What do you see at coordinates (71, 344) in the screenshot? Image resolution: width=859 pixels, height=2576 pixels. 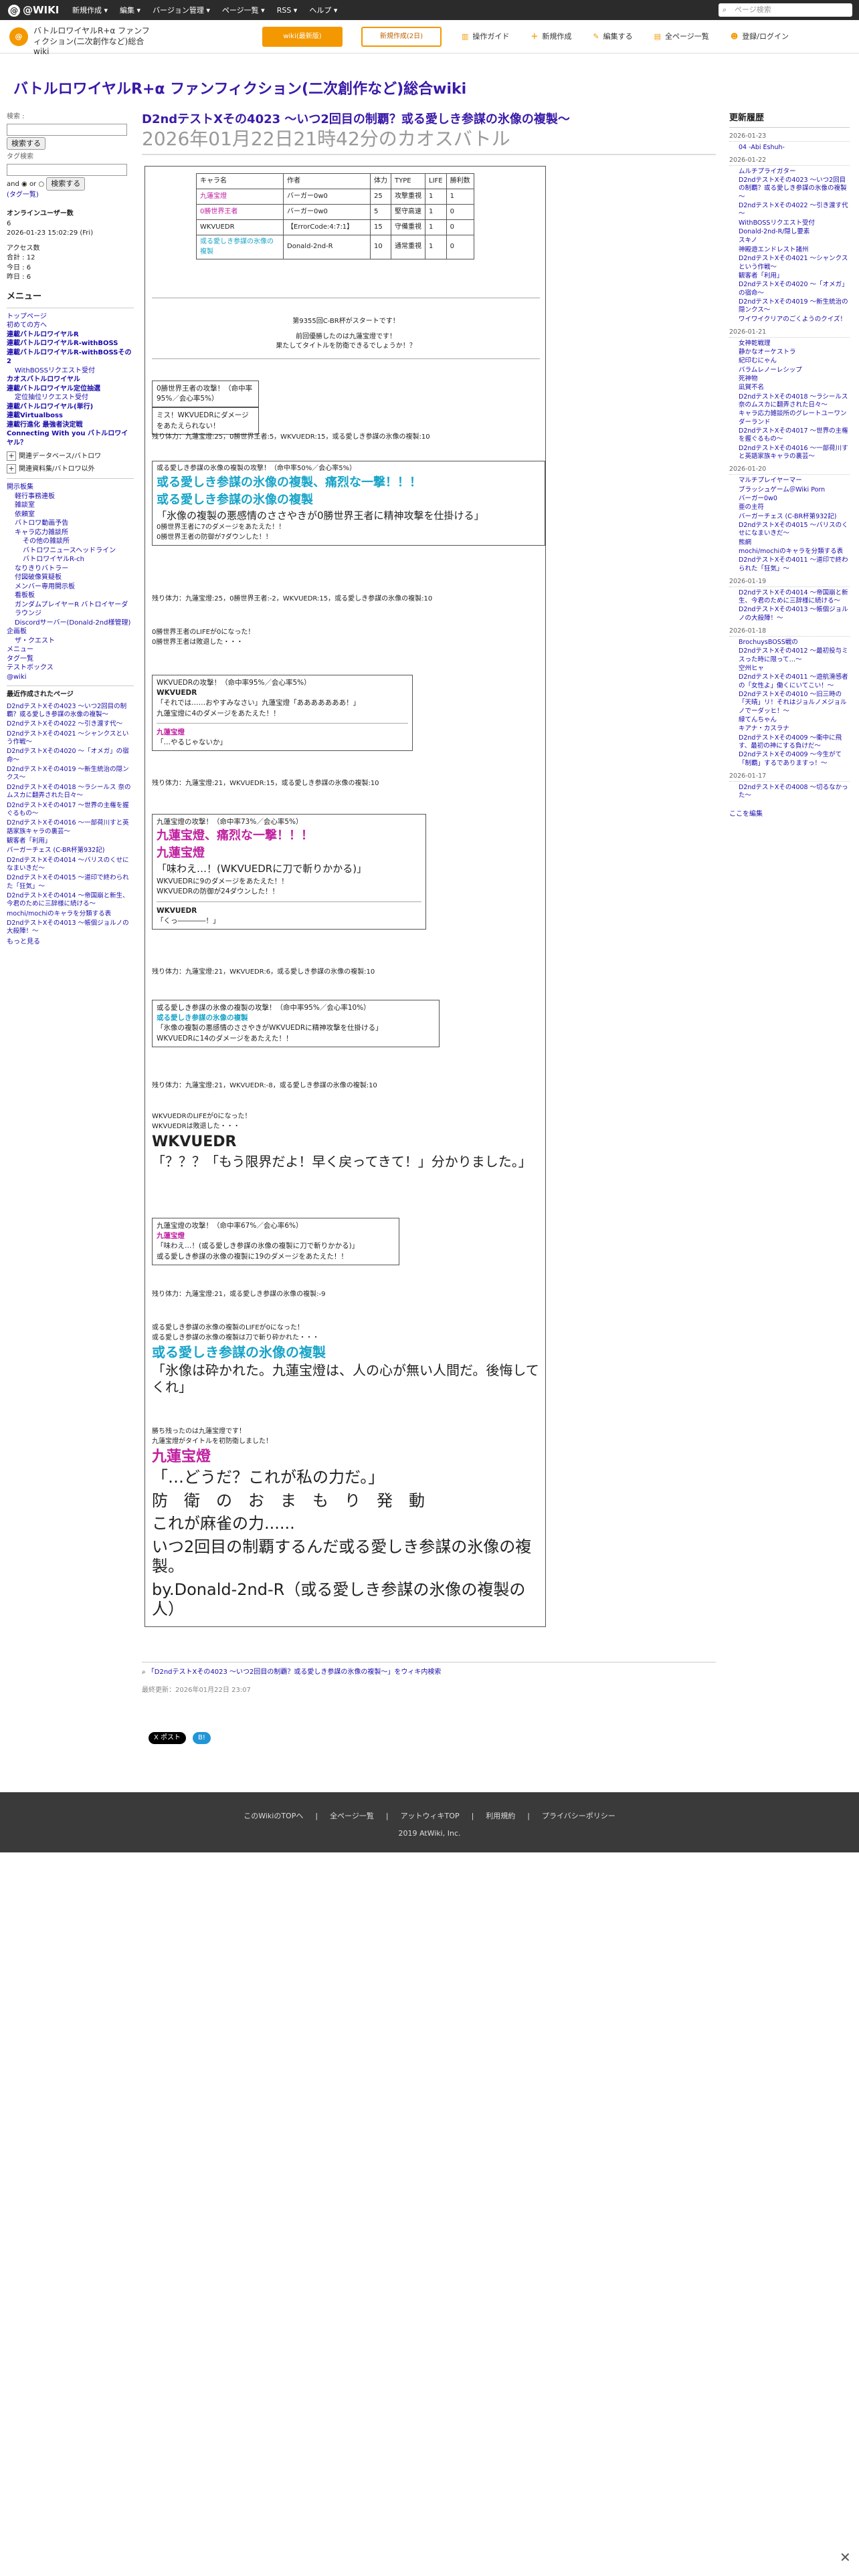 I see `sidebar-item: 連載バトルロワイヤルR-withBOSS` at bounding box center [71, 344].